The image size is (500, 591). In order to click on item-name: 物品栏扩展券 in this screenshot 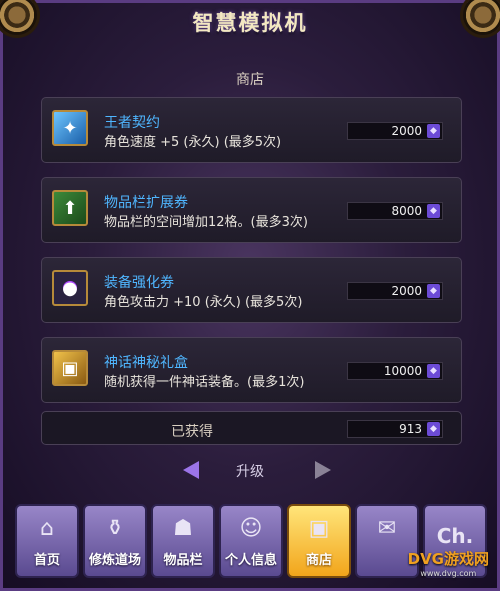, I will do `click(146, 203)`.